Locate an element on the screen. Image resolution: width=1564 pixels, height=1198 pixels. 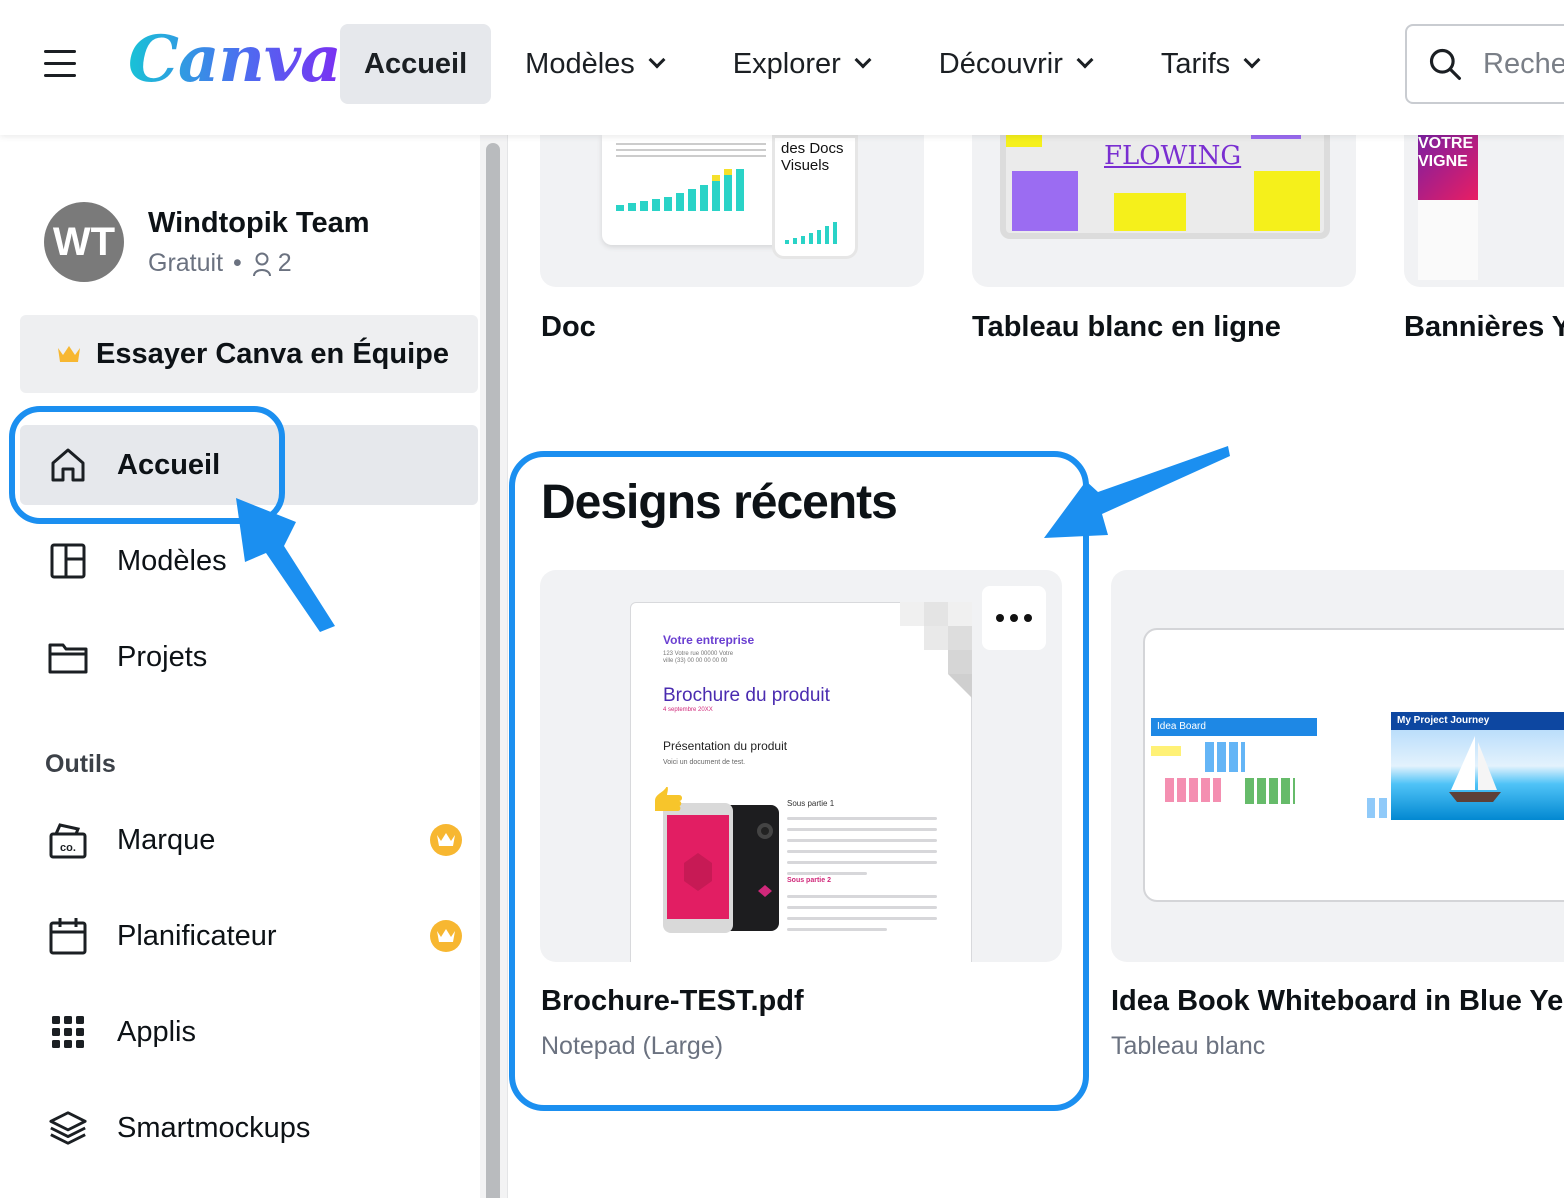
template-card-doc: des Docs Visuels is located at coordinates (732, 211).